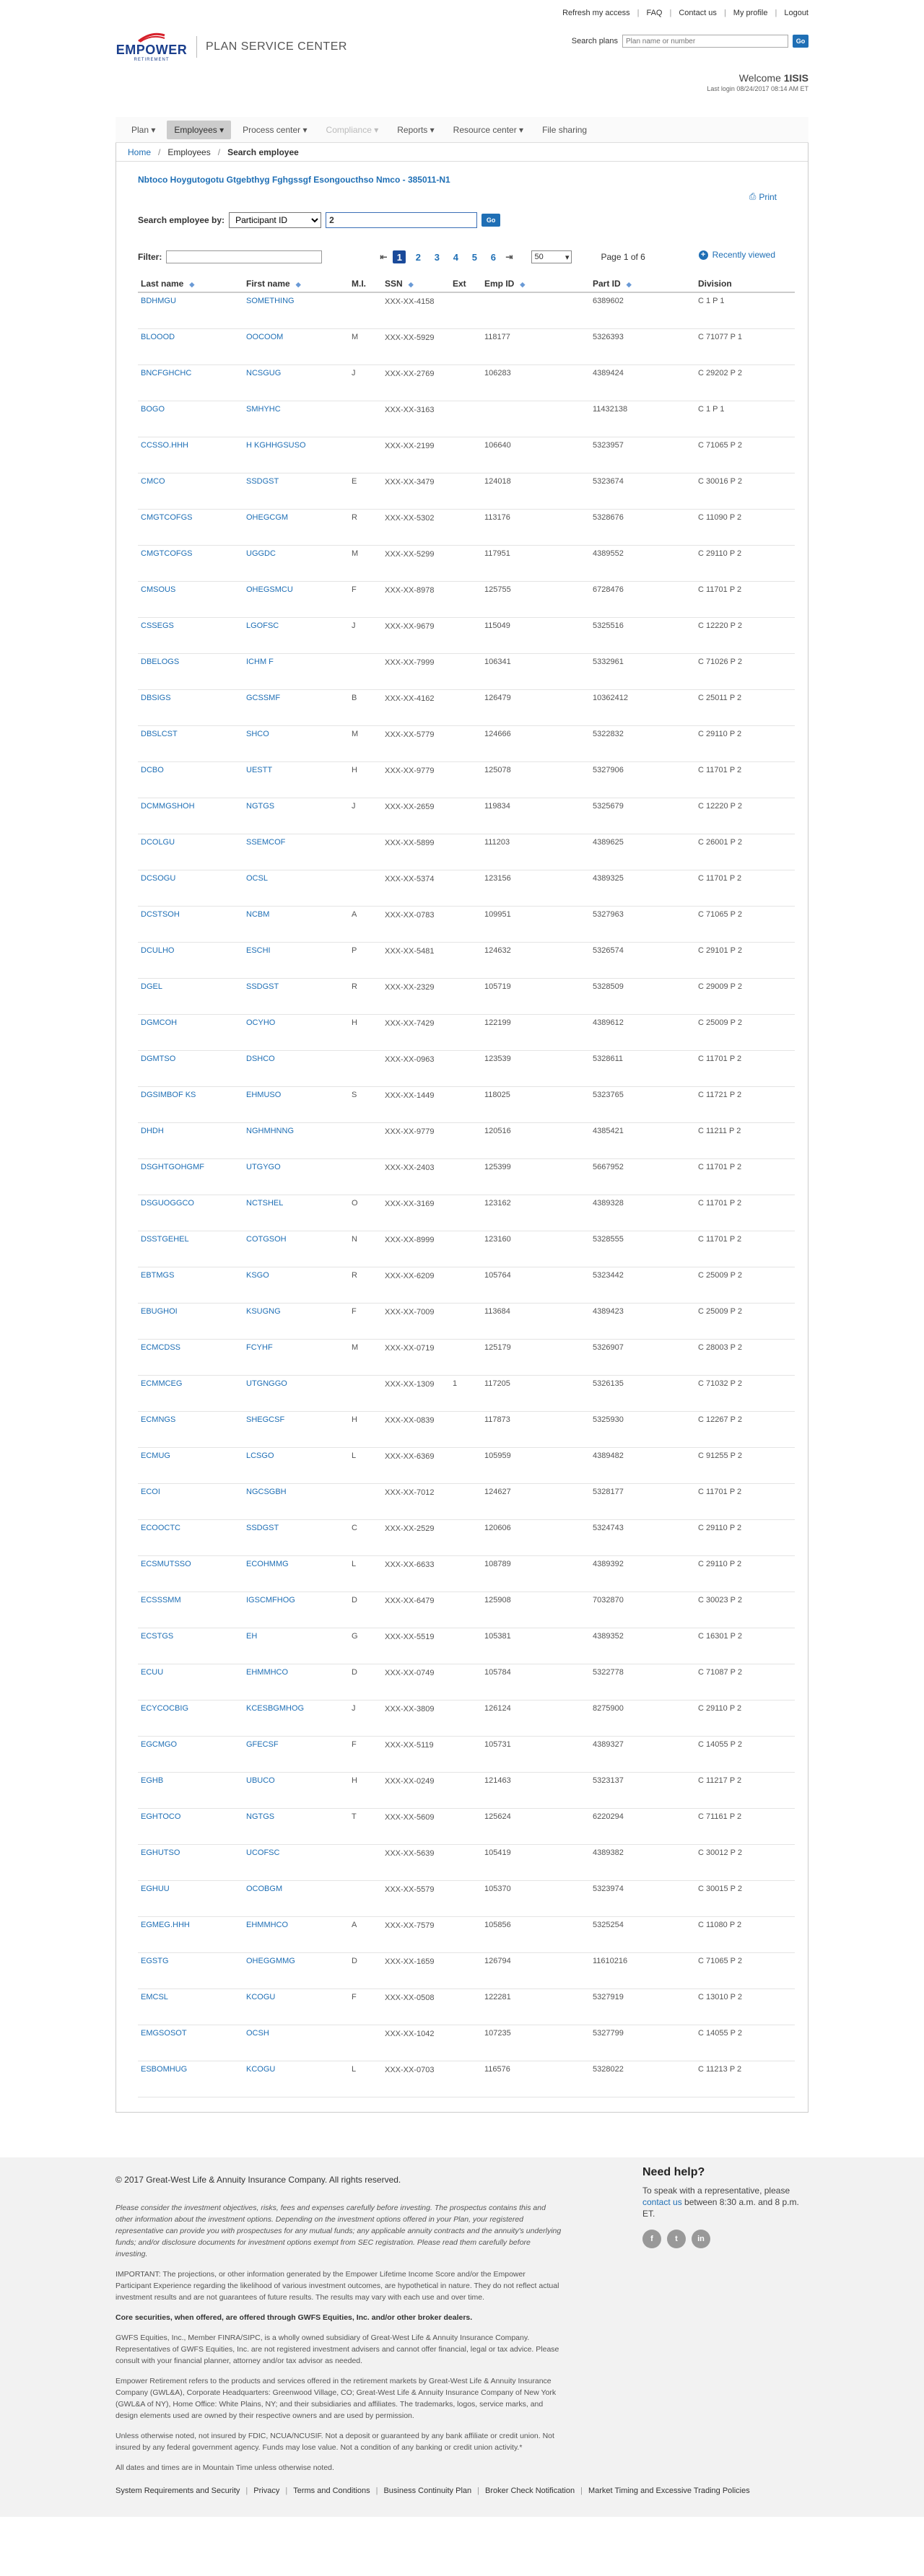 This screenshot has width=924, height=2576. Describe the element at coordinates (264, 1203) in the screenshot. I see `first-name-link: NCTSHEL` at that location.